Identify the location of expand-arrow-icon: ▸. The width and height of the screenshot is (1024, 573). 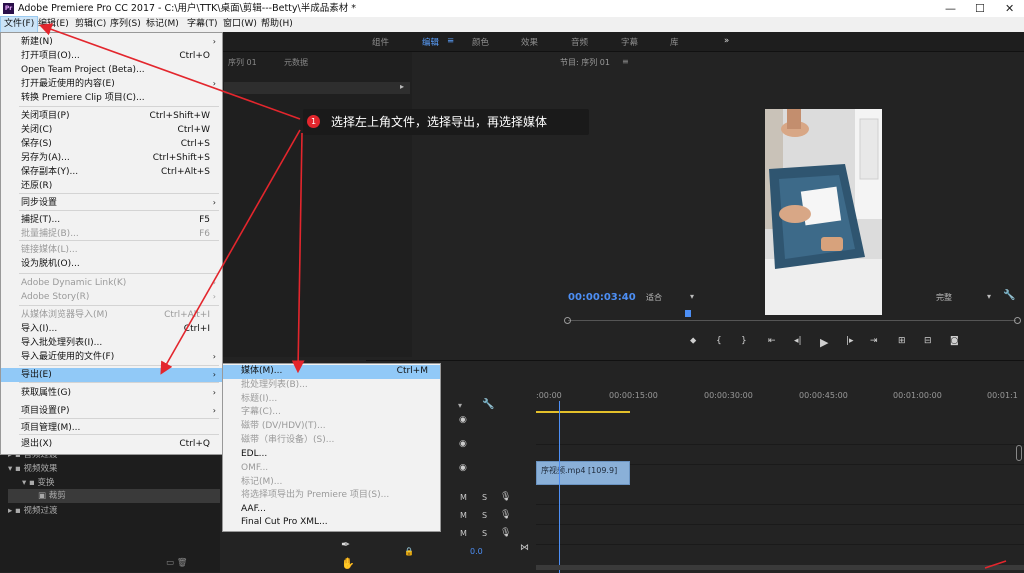
(402, 86).